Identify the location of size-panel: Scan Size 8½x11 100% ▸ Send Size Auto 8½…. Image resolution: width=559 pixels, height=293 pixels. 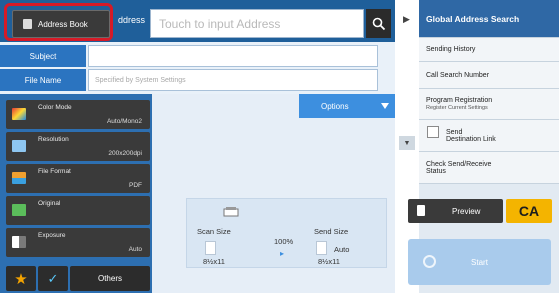
(286, 233).